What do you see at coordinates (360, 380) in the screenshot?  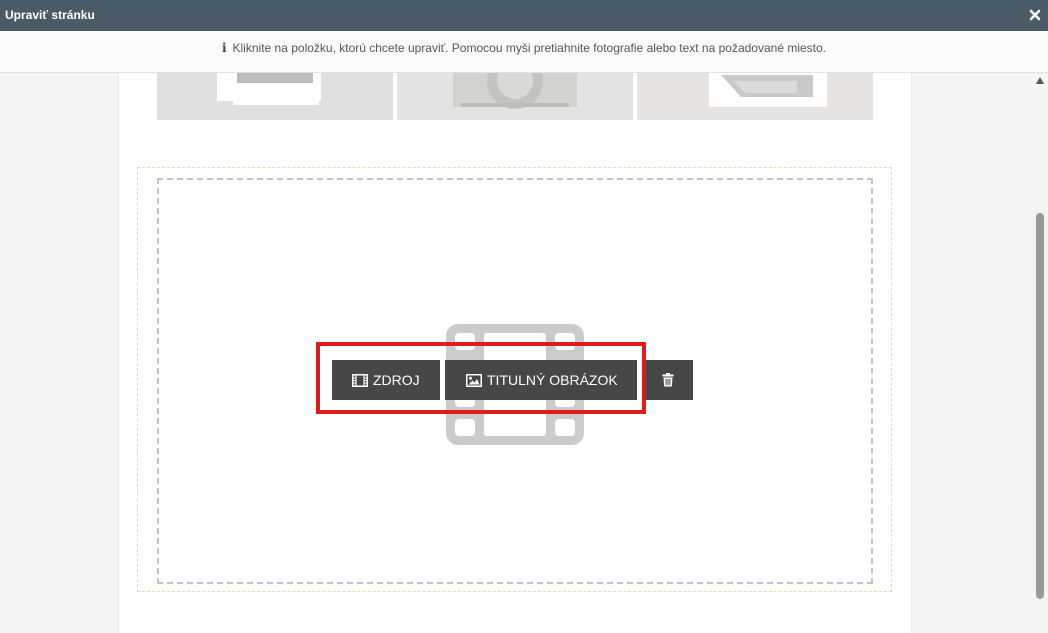 I see `film-strip-icon` at bounding box center [360, 380].